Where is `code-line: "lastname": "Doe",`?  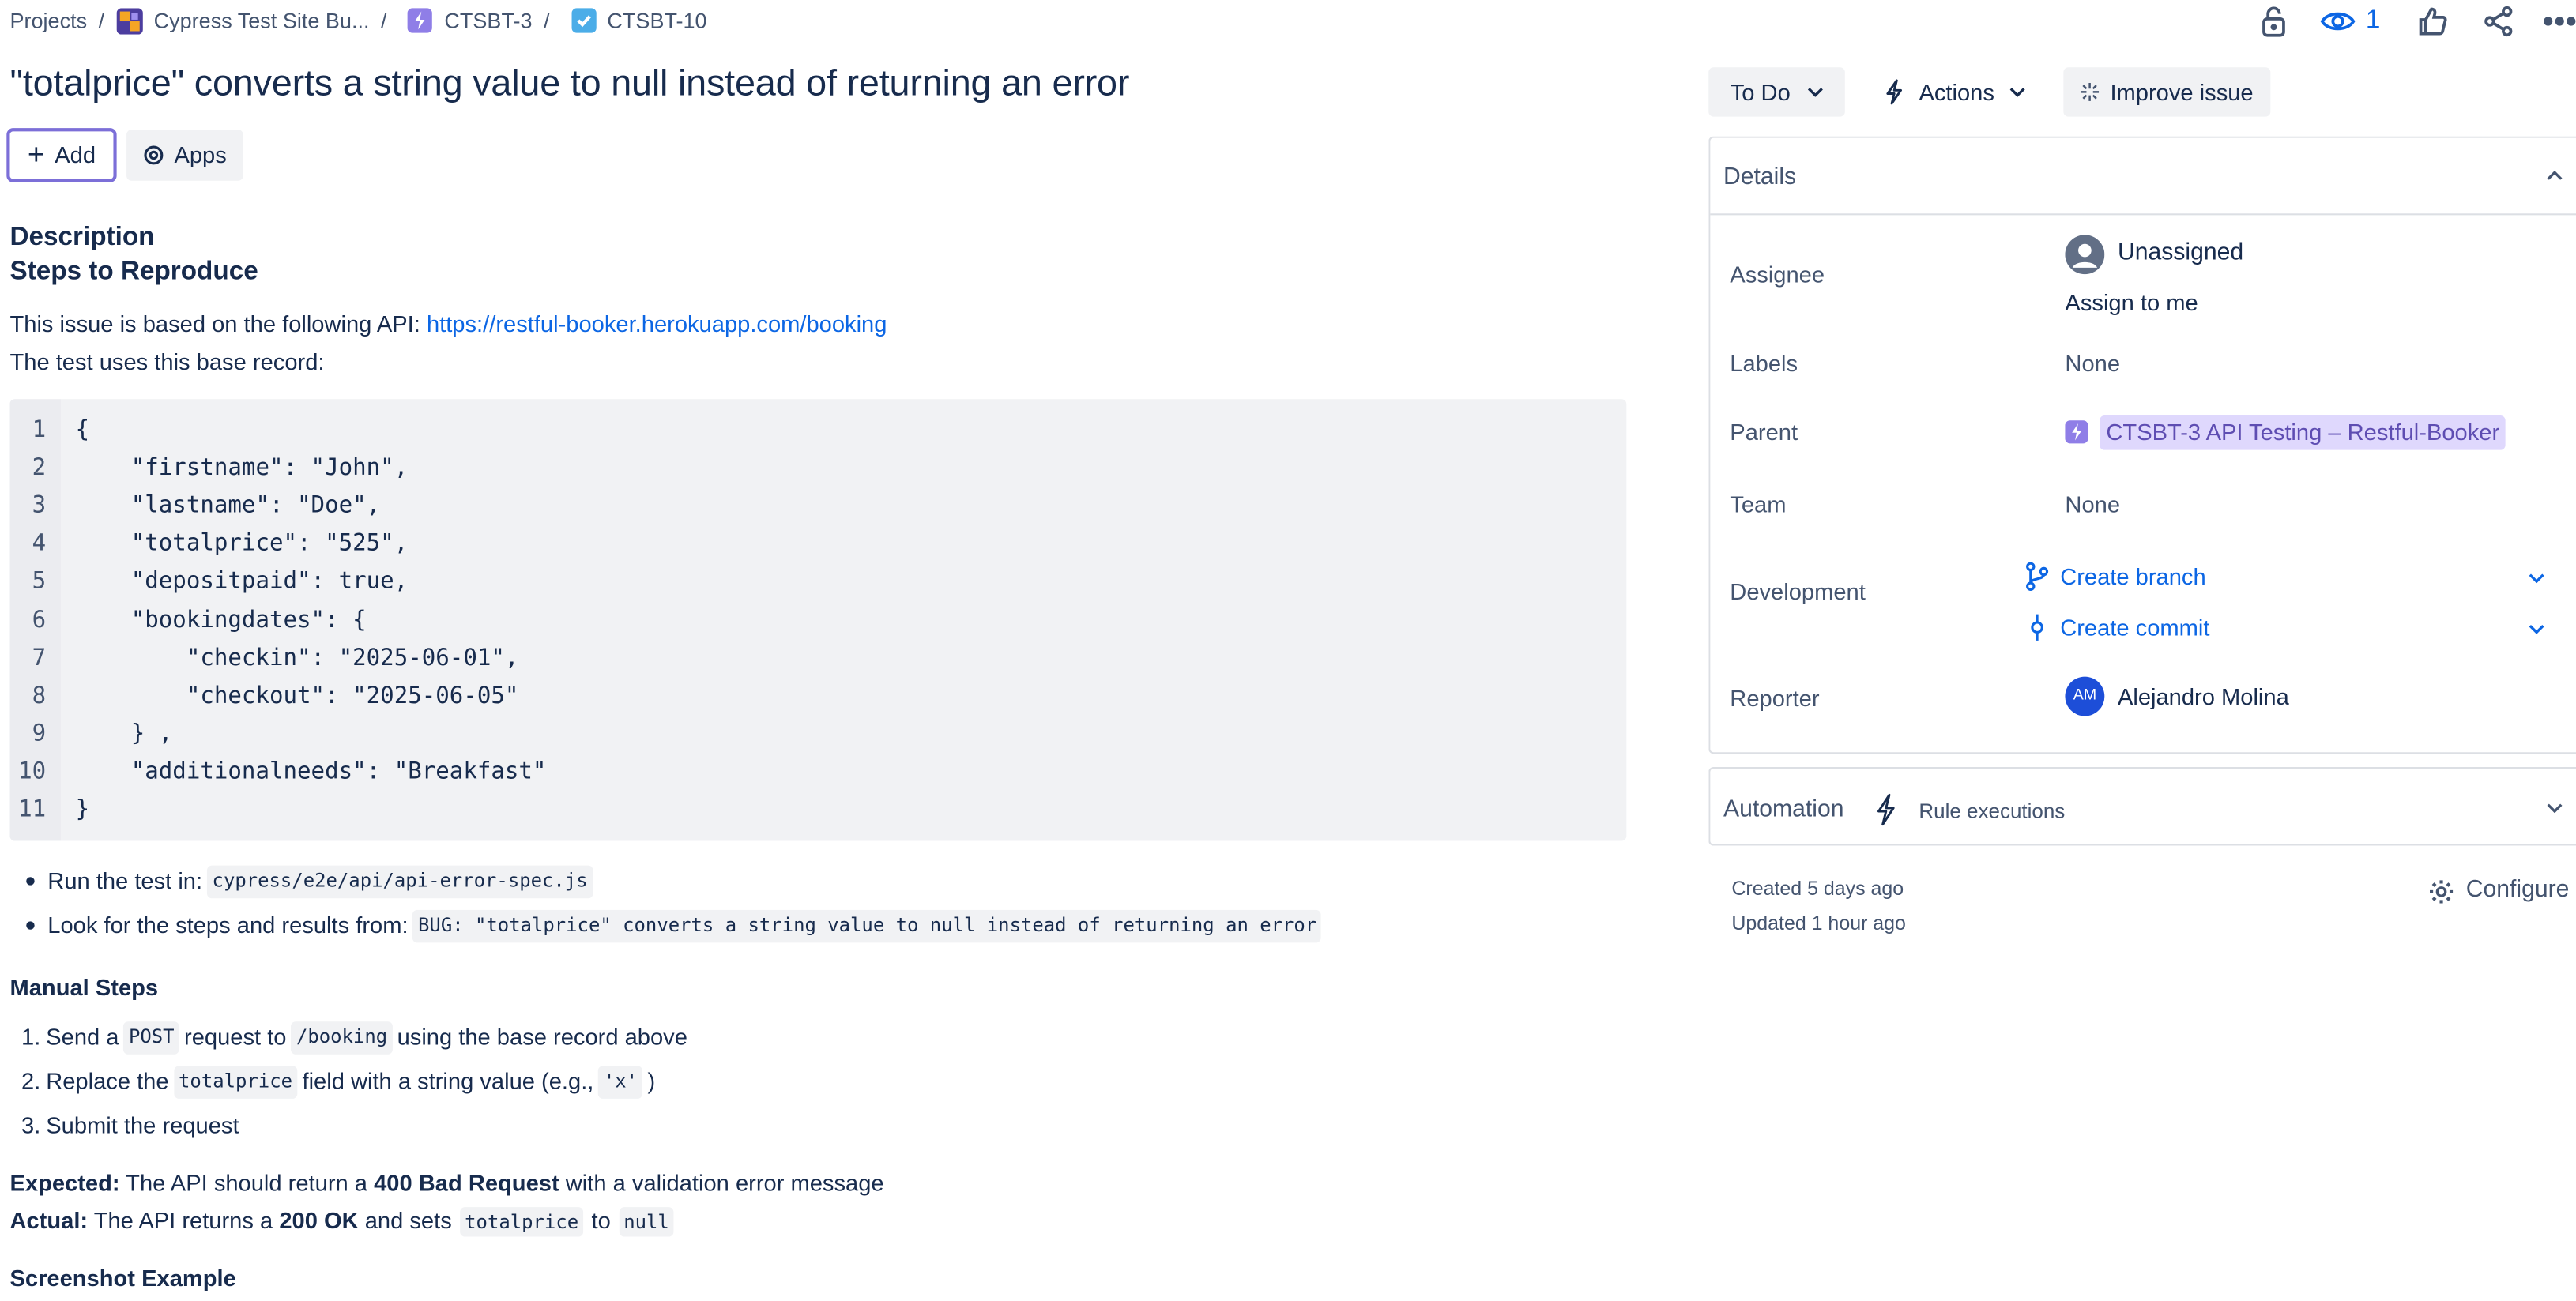
code-line: "lastname": "Doe", is located at coordinates (228, 506).